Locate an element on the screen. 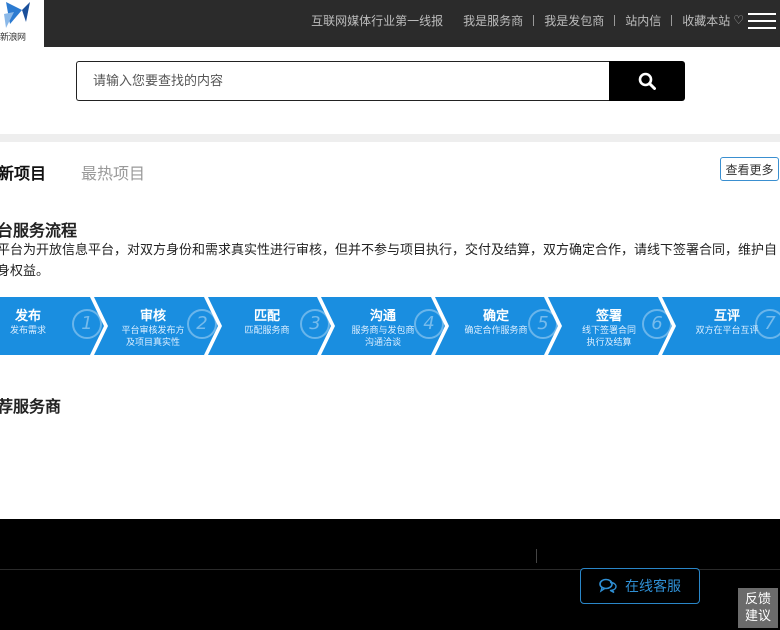 The image size is (780, 630). step-desc: 平台审核发布方 is located at coordinates (153, 331).